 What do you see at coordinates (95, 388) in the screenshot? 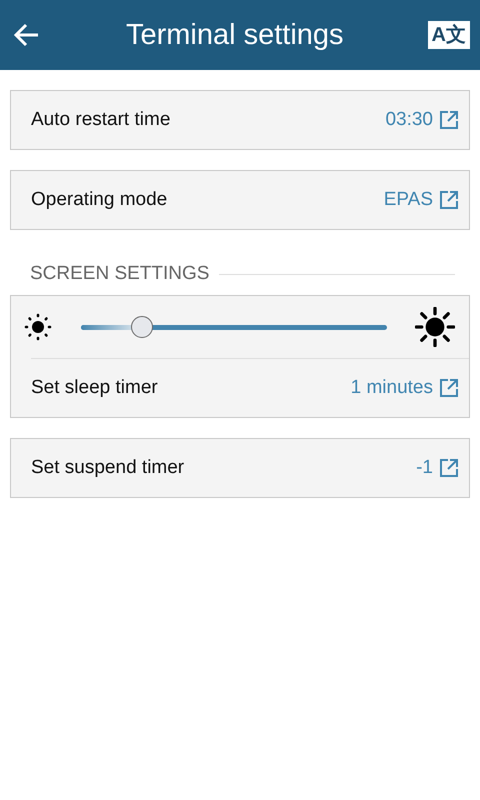
I see `setting-label: Set sleep timer` at bounding box center [95, 388].